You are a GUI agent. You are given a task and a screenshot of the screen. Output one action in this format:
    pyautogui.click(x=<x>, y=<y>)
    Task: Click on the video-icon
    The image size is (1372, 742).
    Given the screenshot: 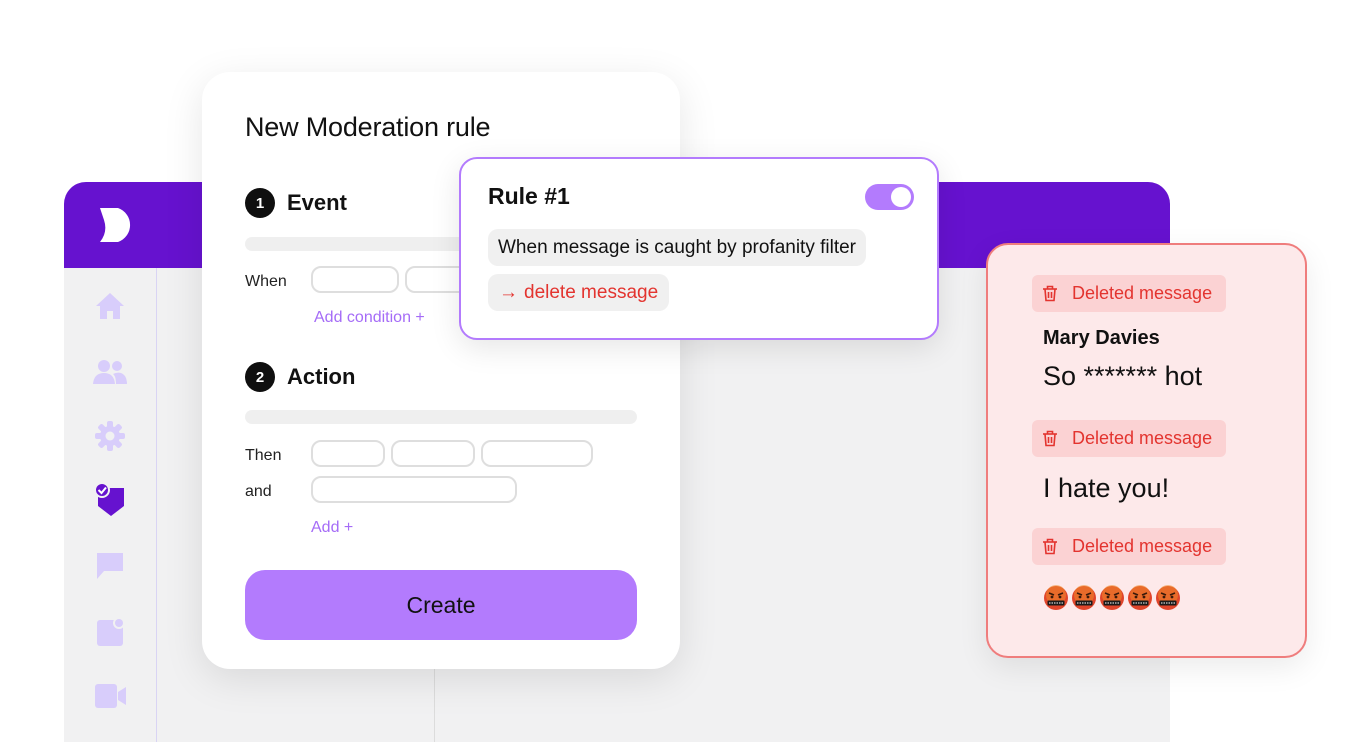 What is the action you would take?
    pyautogui.click(x=110, y=696)
    